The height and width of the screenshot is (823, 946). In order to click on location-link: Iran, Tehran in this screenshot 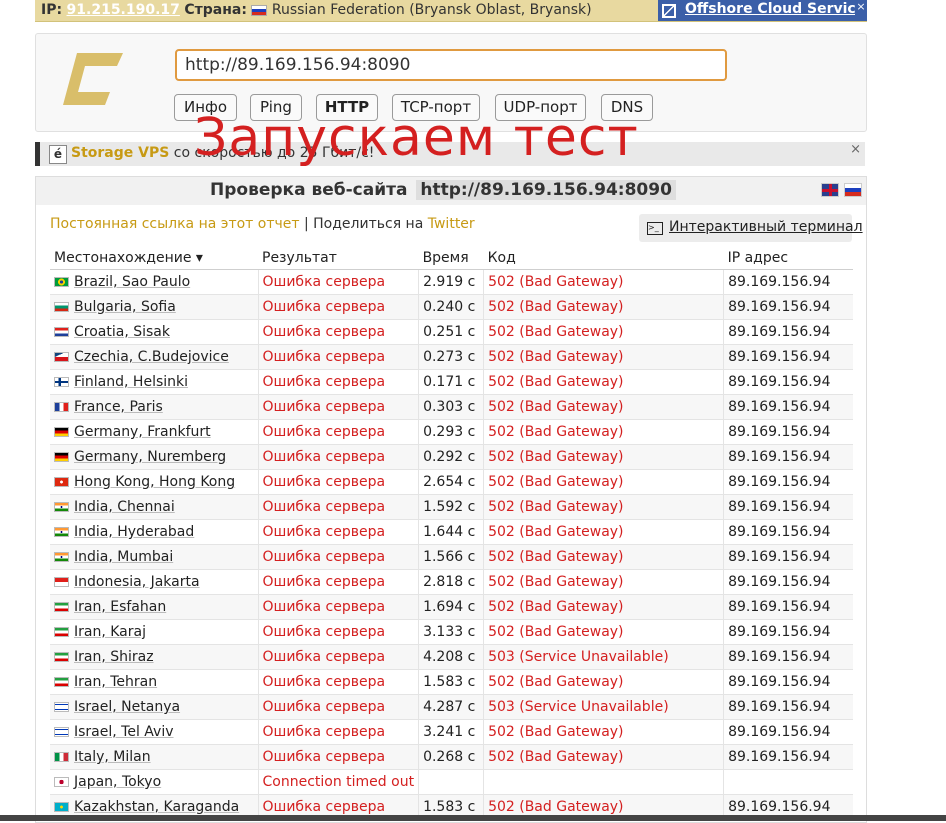, I will do `click(115, 682)`.